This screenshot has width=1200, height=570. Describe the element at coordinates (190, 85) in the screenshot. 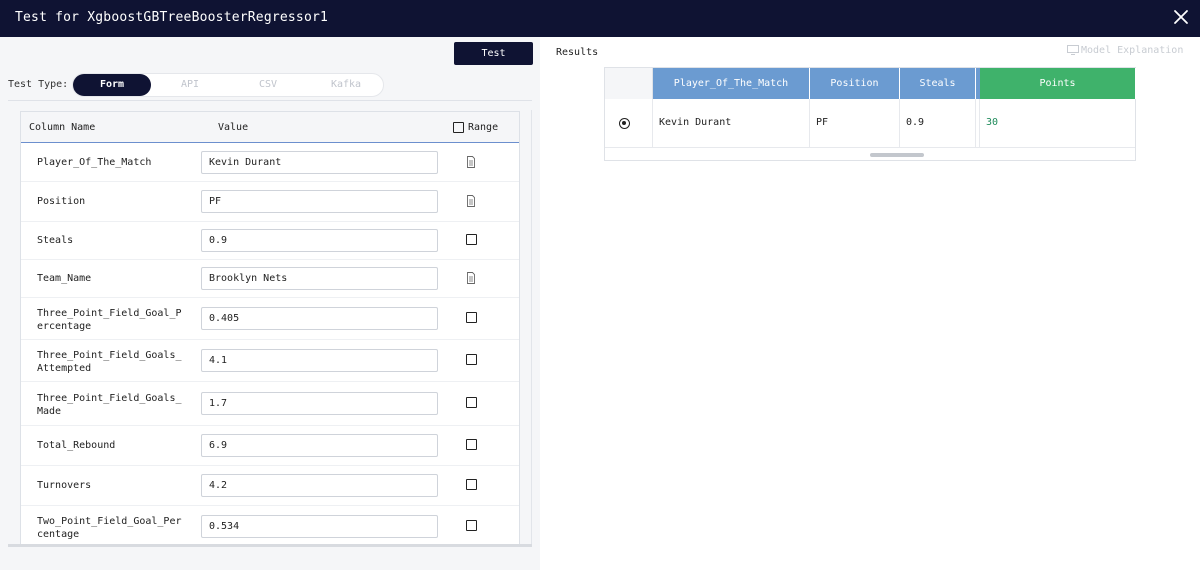

I see `test-type-api: API` at that location.